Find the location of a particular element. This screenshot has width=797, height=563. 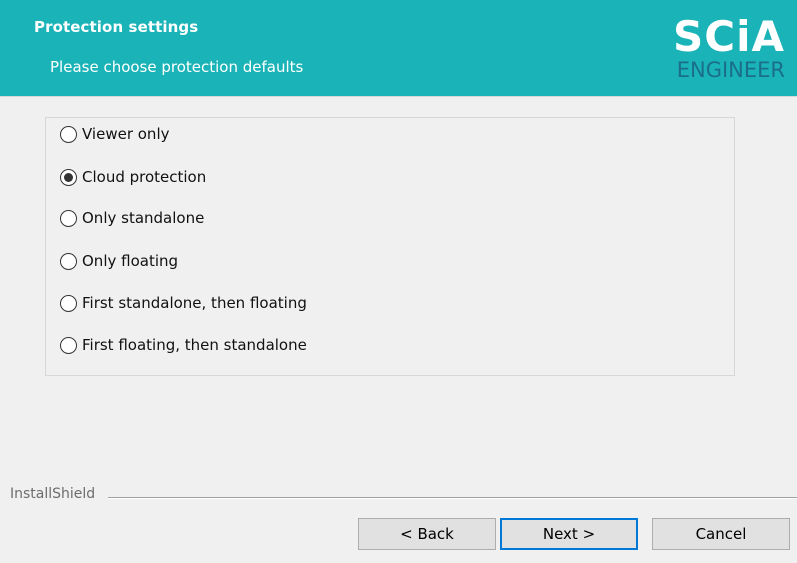

radio-viewer-only: Viewer only is located at coordinates (115, 134).